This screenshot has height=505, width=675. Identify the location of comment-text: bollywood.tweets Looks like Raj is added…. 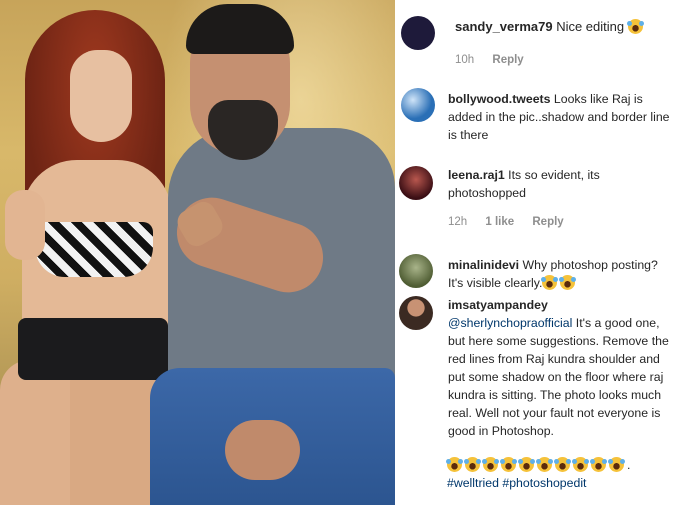
(559, 117).